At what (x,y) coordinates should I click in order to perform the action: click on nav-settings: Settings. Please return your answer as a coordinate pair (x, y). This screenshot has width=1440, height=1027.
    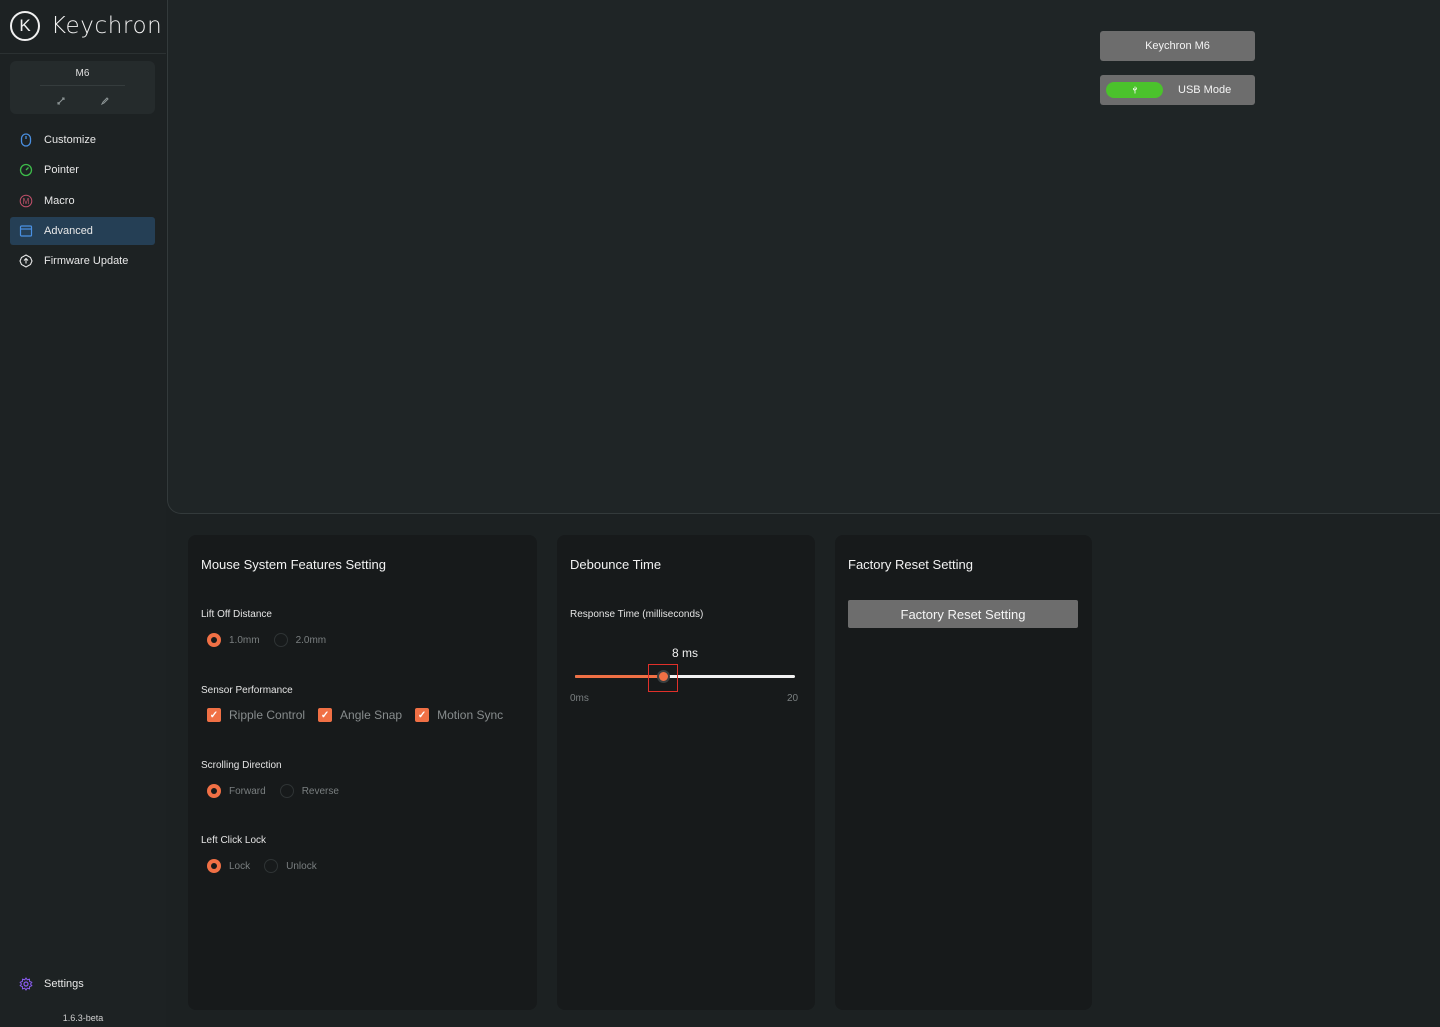
    Looking at the image, I should click on (82, 984).